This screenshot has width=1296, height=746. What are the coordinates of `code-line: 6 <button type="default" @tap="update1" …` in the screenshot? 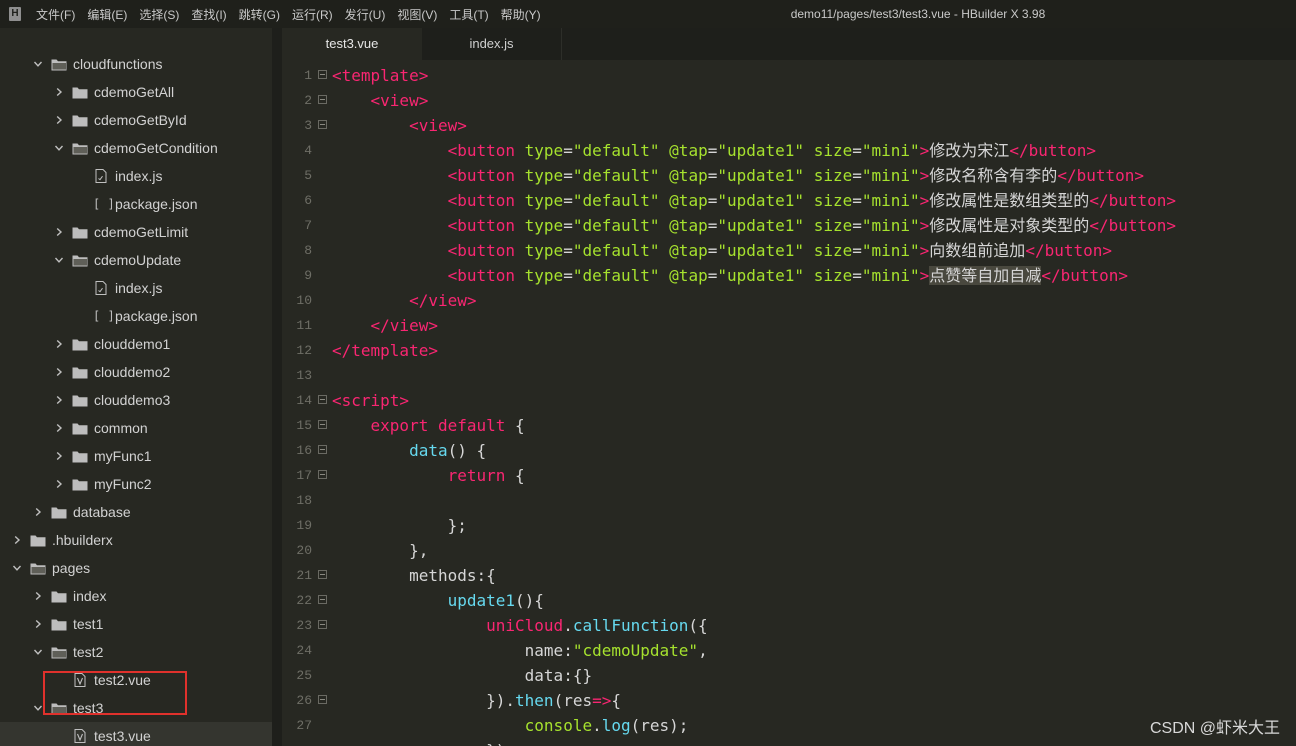 It's located at (789, 200).